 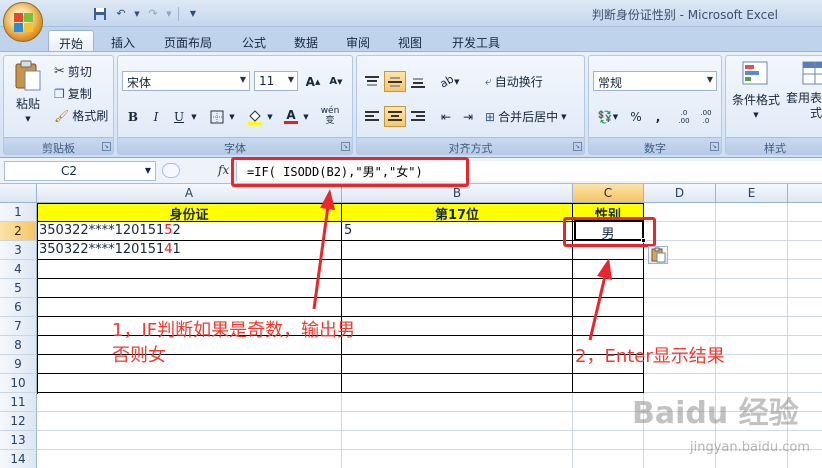 I want to click on align-top-button, so click(x=372, y=81).